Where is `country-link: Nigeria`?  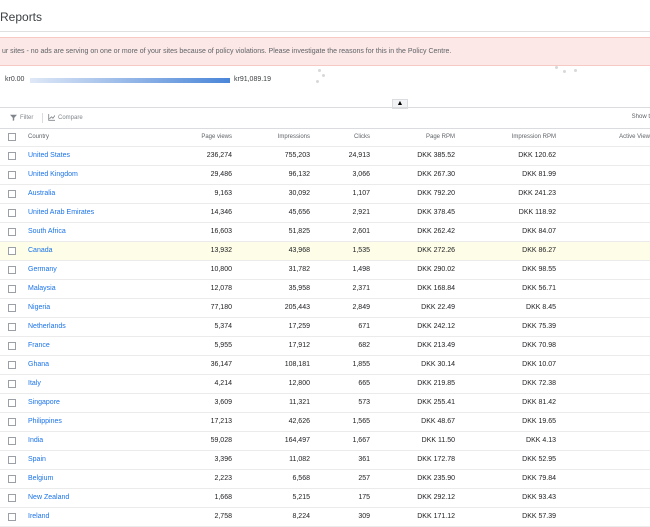
country-link: Nigeria is located at coordinates (39, 308).